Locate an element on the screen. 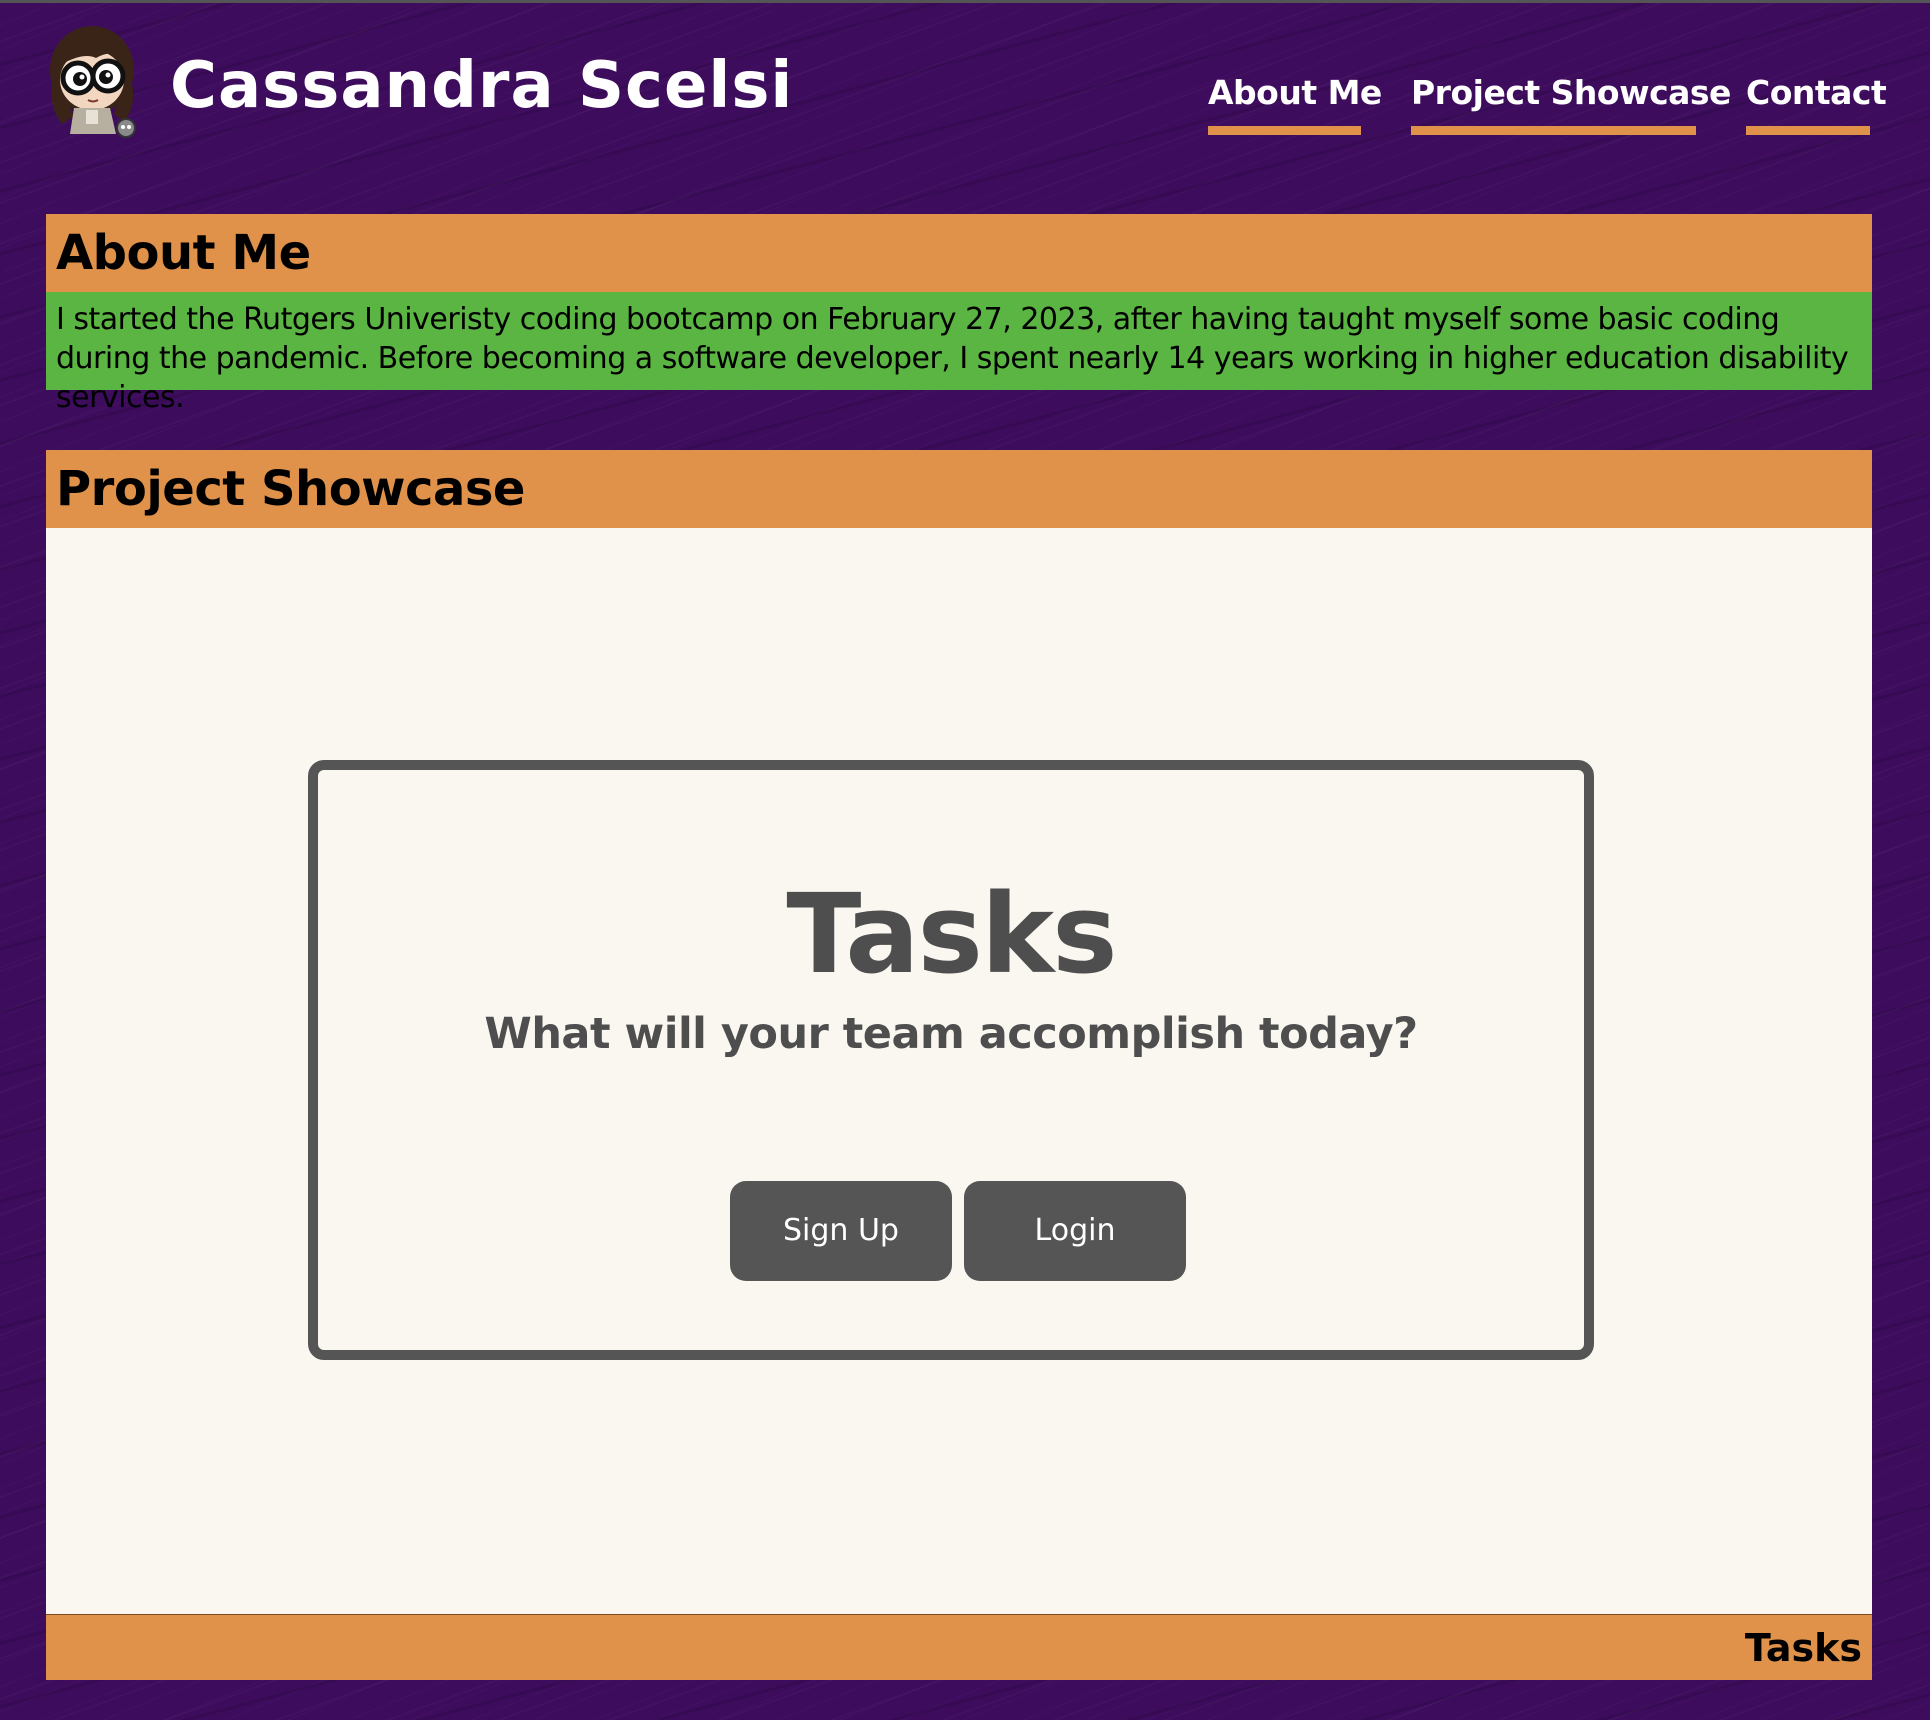 The width and height of the screenshot is (1930, 1720). project-caption: Tasks is located at coordinates (1803, 1648).